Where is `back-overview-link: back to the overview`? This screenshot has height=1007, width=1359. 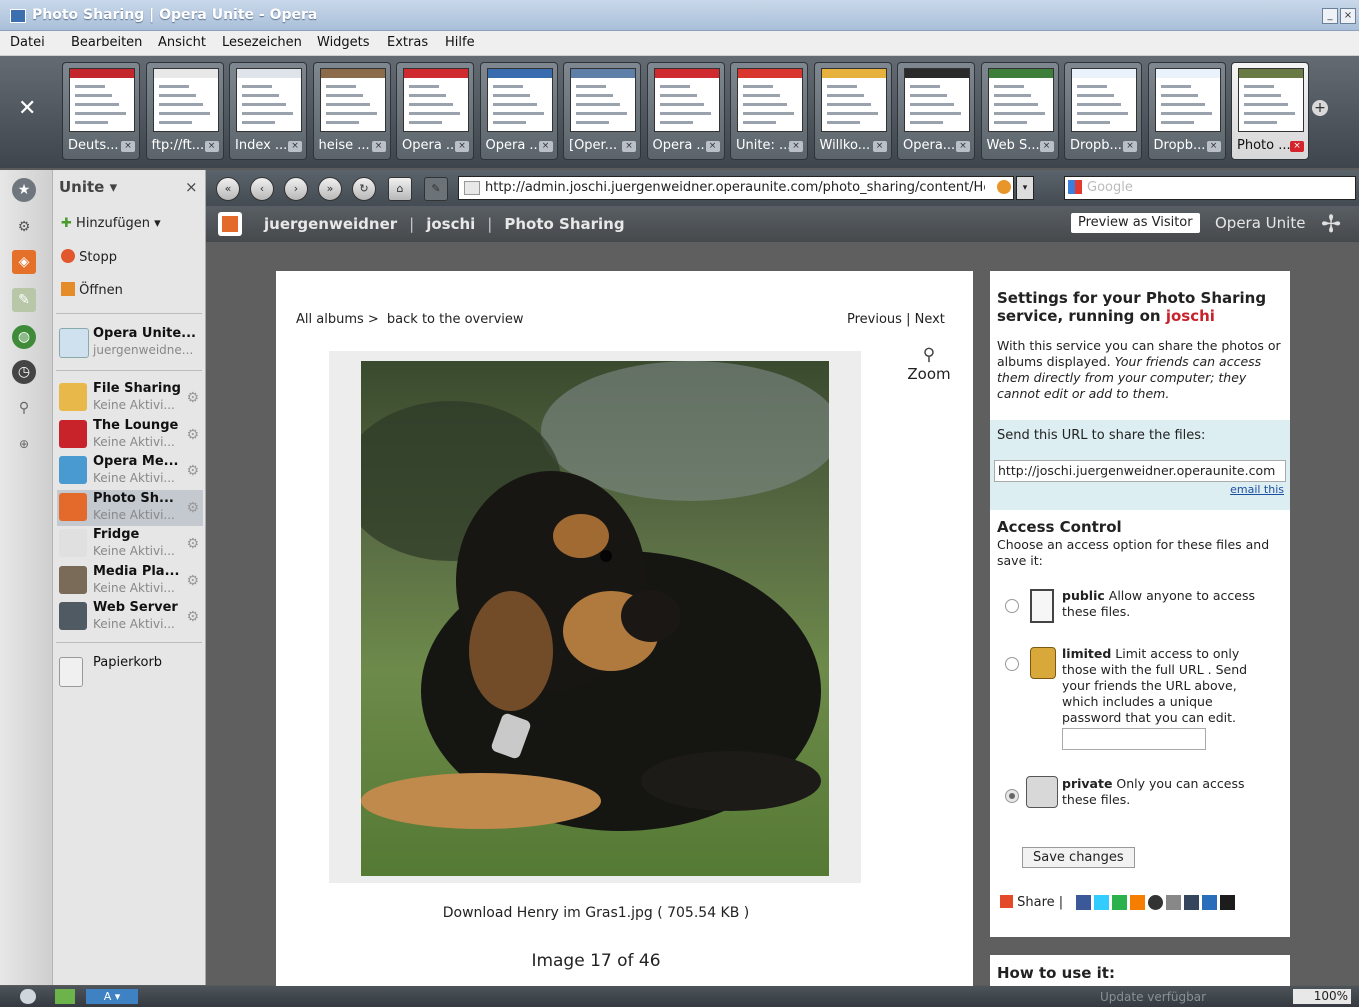
back-overview-link: back to the overview is located at coordinates (455, 319).